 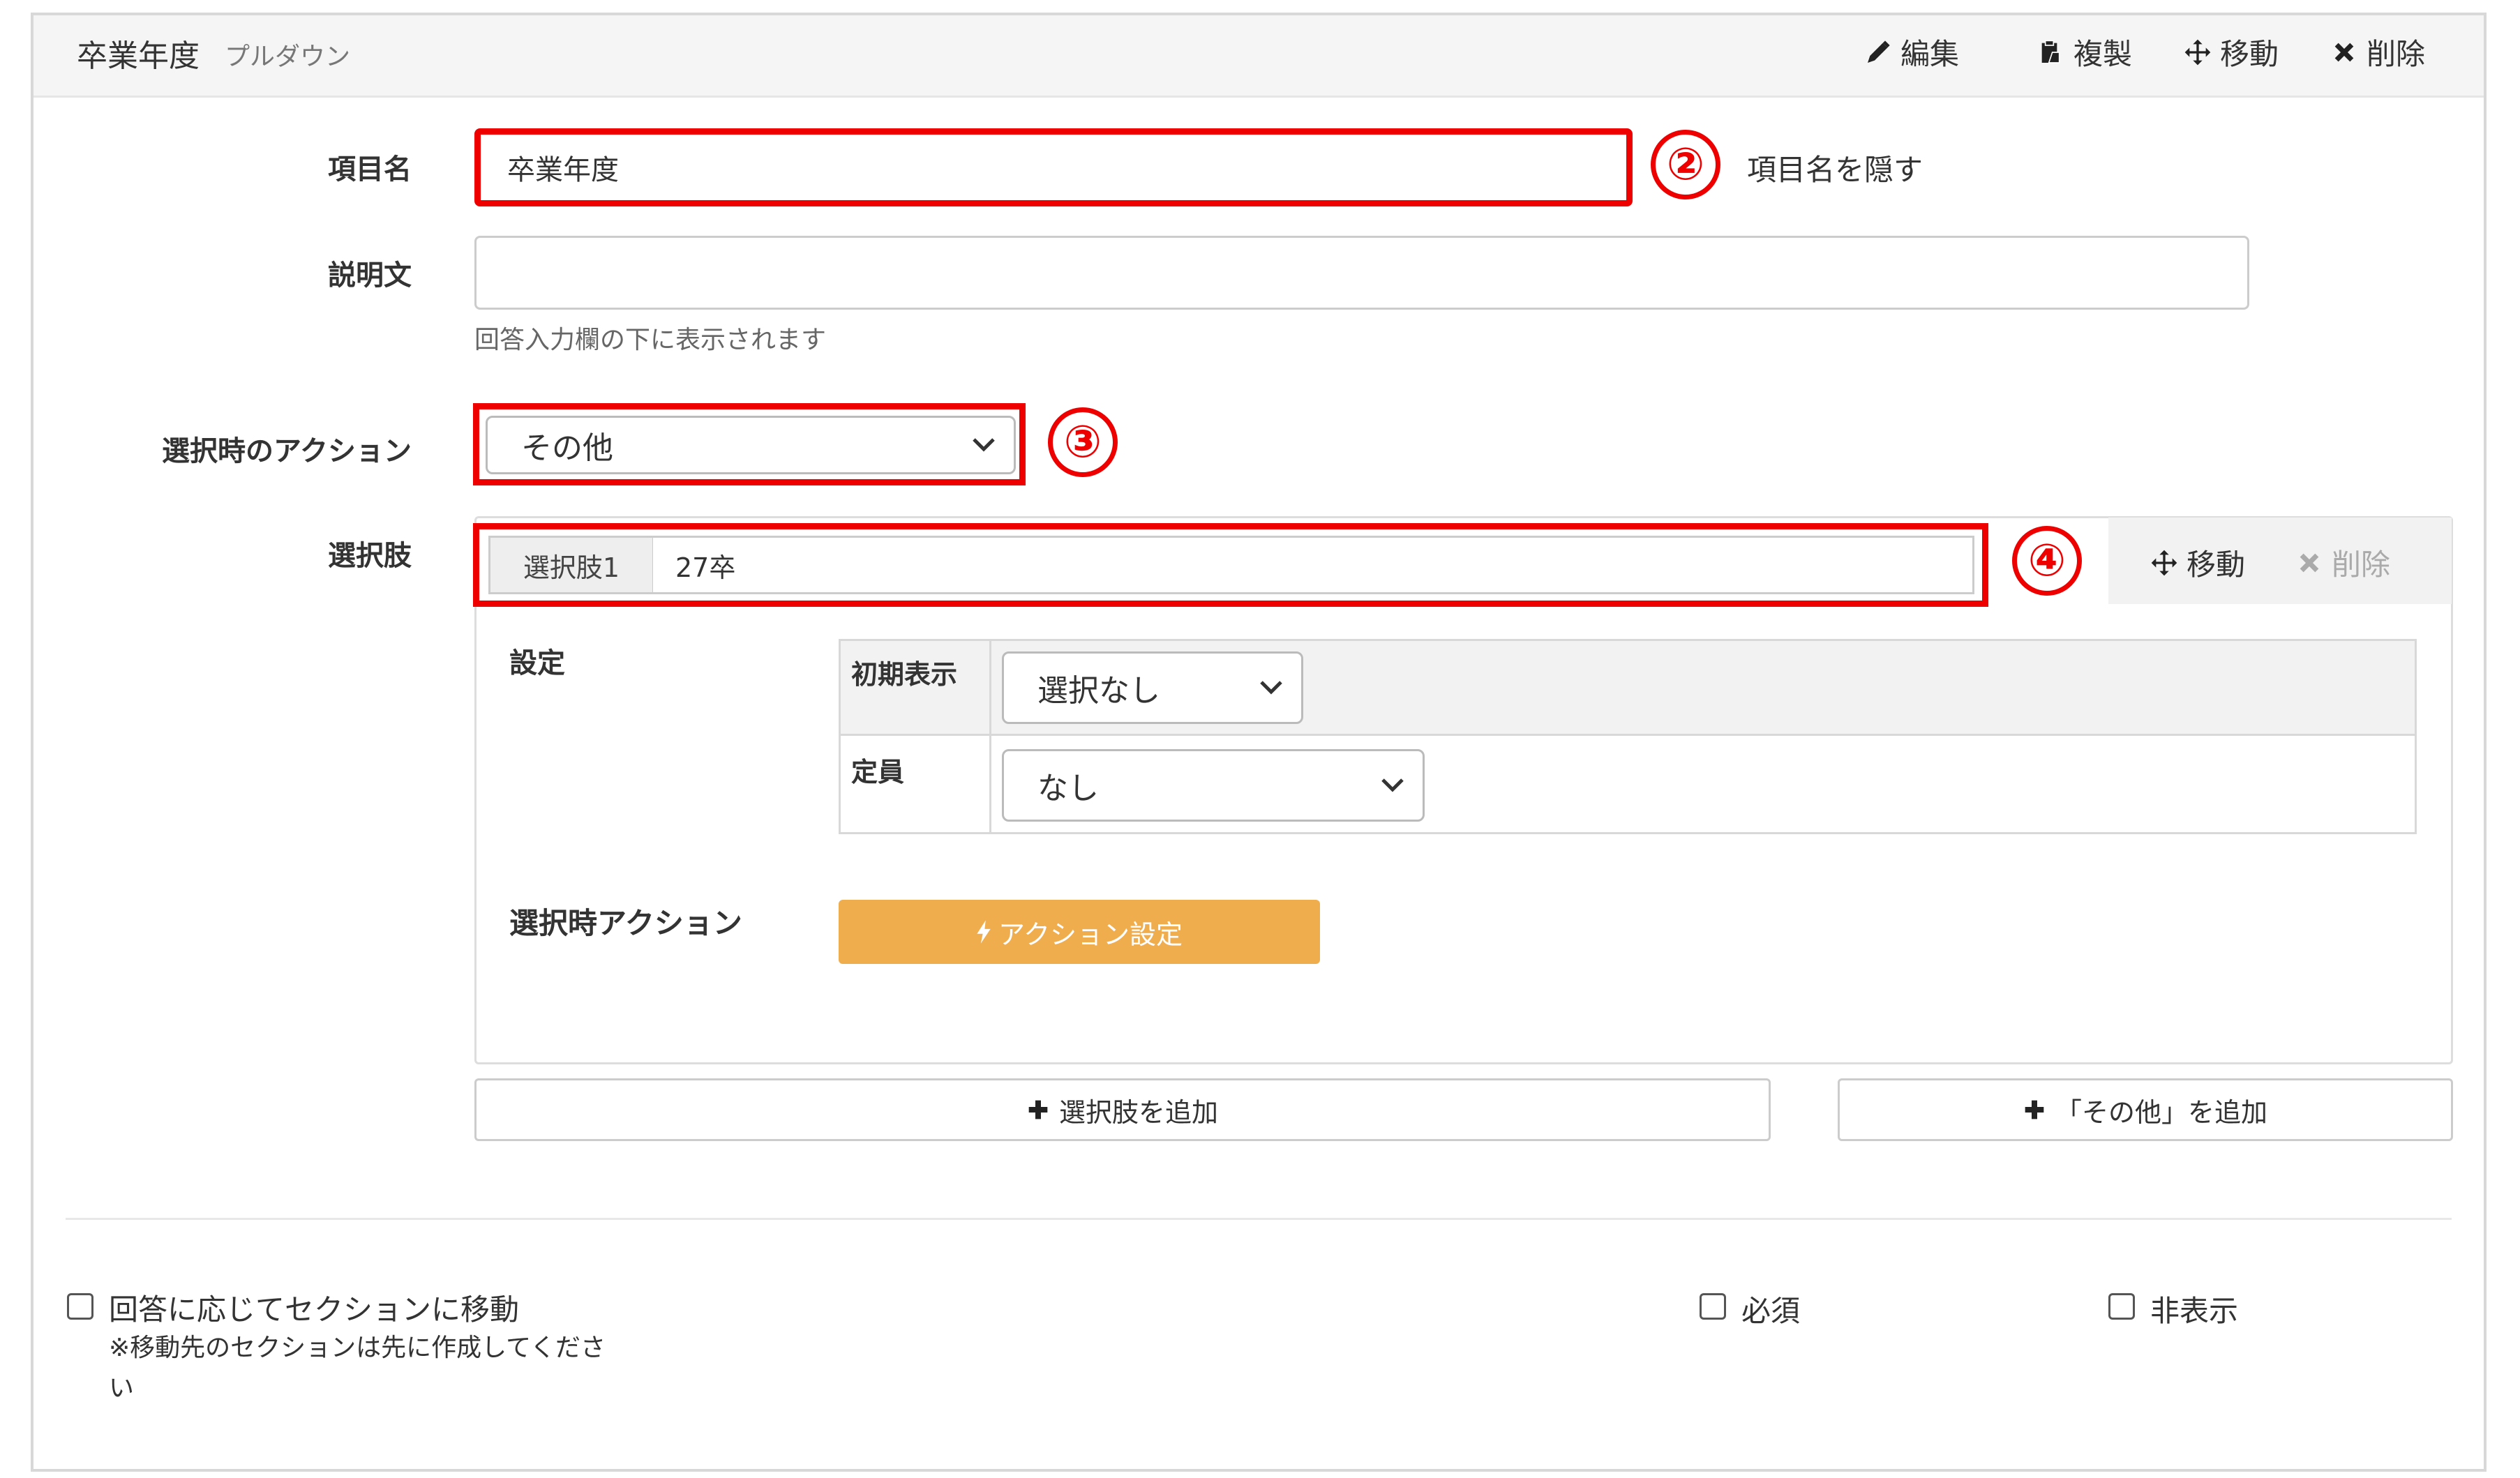 What do you see at coordinates (1685, 164) in the screenshot?
I see `annotation-marker-2: ②` at bounding box center [1685, 164].